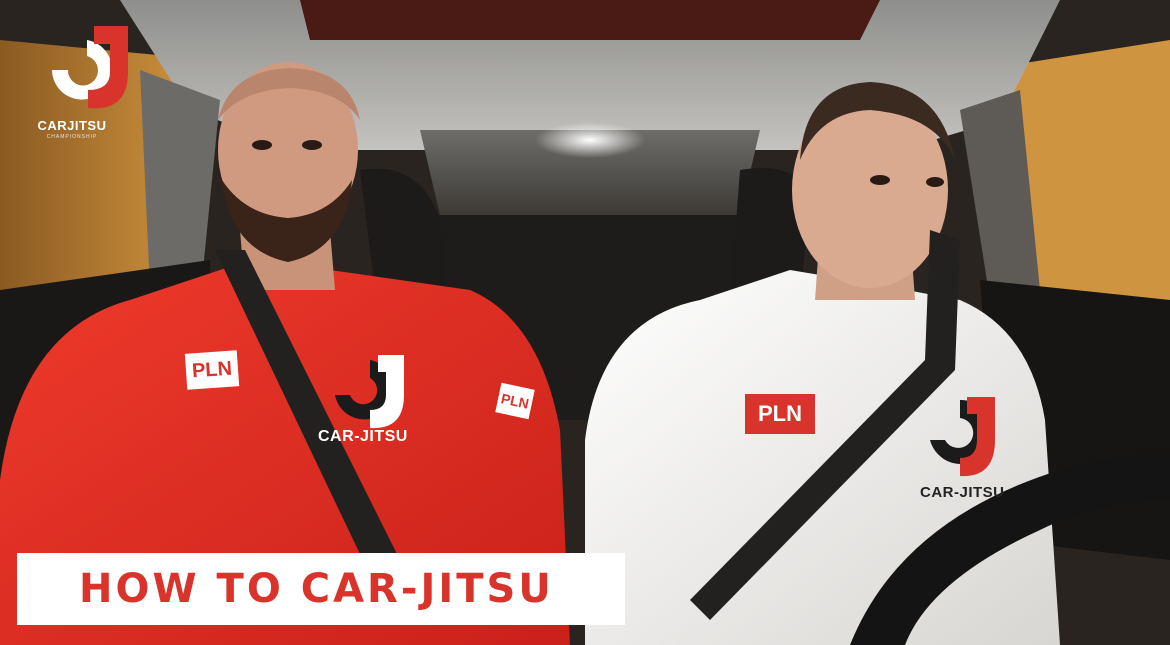 The height and width of the screenshot is (645, 1170). Describe the element at coordinates (72, 125) in the screenshot. I see `logo-wordmark: CARJITSU` at that location.